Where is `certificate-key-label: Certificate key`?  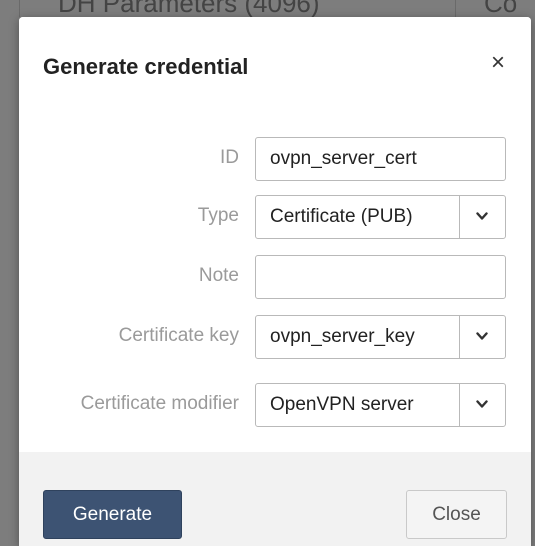 certificate-key-label: Certificate key is located at coordinates (178, 335).